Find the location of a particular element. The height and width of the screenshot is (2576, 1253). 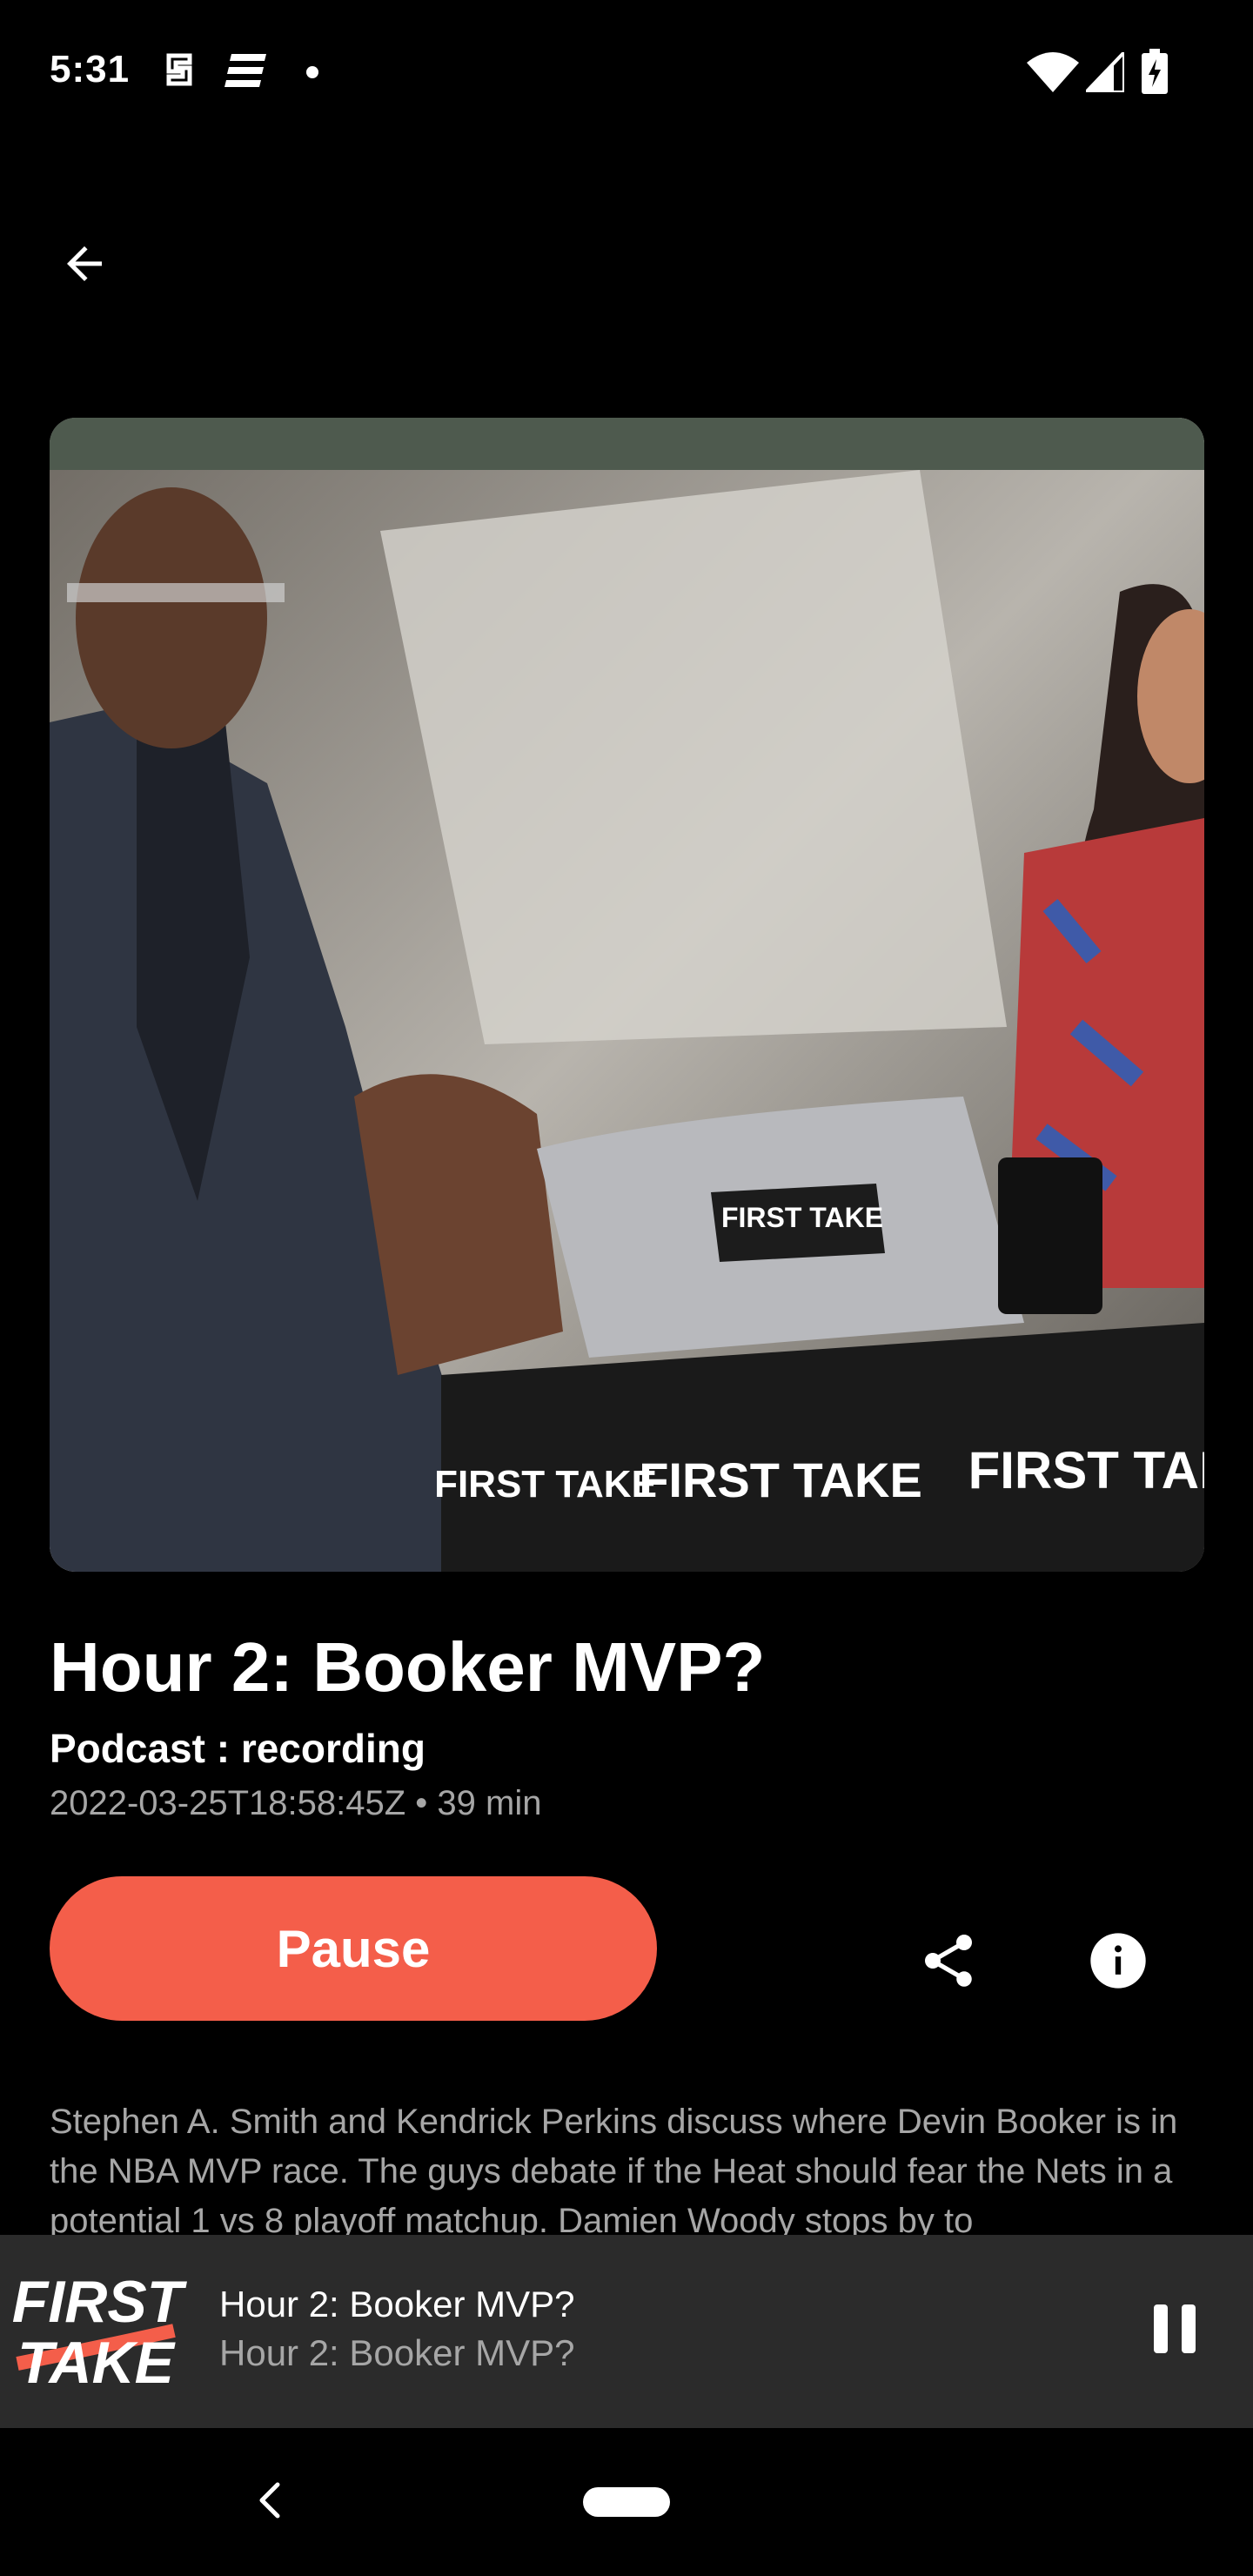

nav-back-button is located at coordinates (270, 2502).